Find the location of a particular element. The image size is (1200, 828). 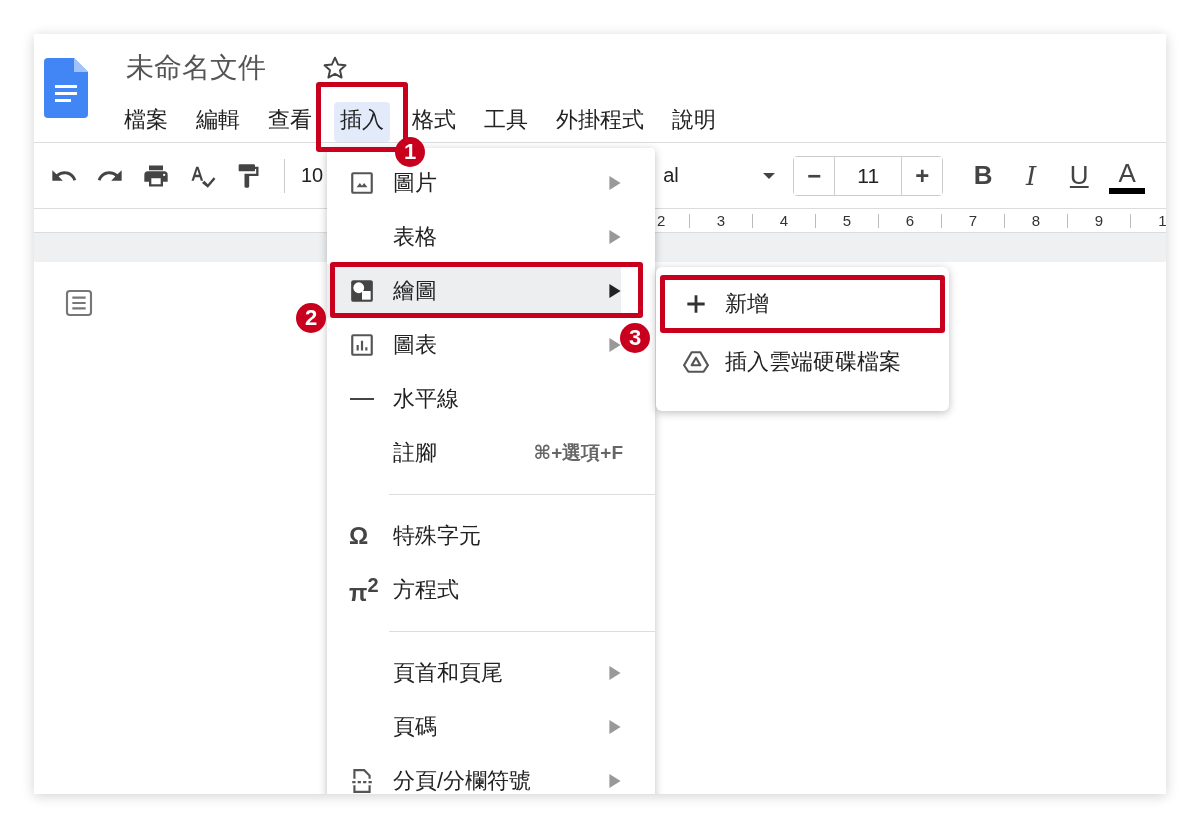

ruler-number: 8 is located at coordinates (1036, 220).